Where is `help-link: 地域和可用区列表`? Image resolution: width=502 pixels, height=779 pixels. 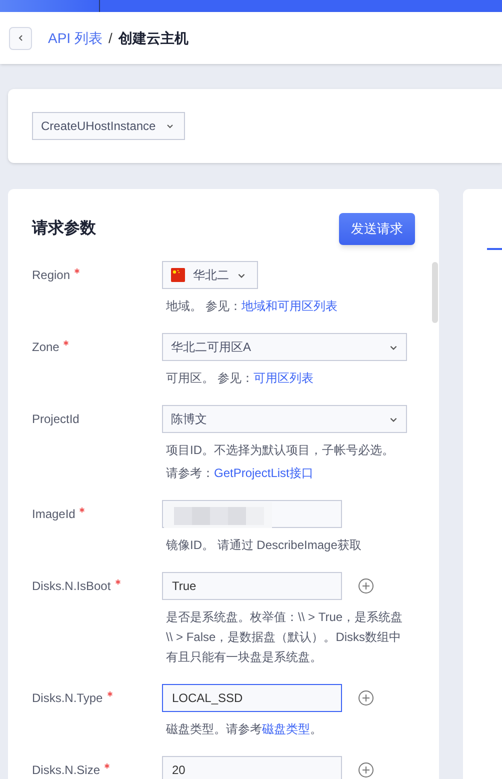
help-link: 地域和可用区列表 is located at coordinates (289, 306).